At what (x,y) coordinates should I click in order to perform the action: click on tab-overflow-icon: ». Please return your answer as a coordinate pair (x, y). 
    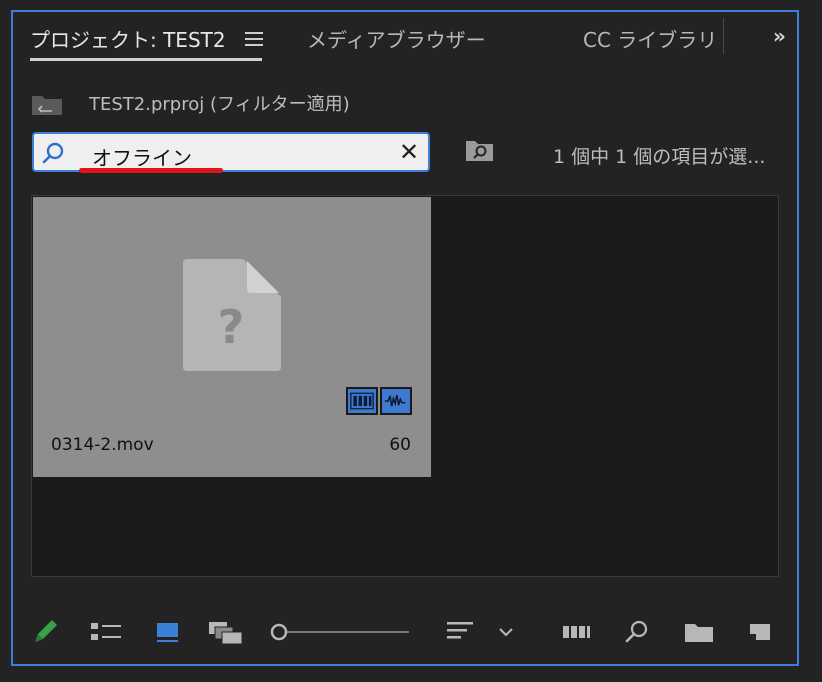
    Looking at the image, I should click on (779, 36).